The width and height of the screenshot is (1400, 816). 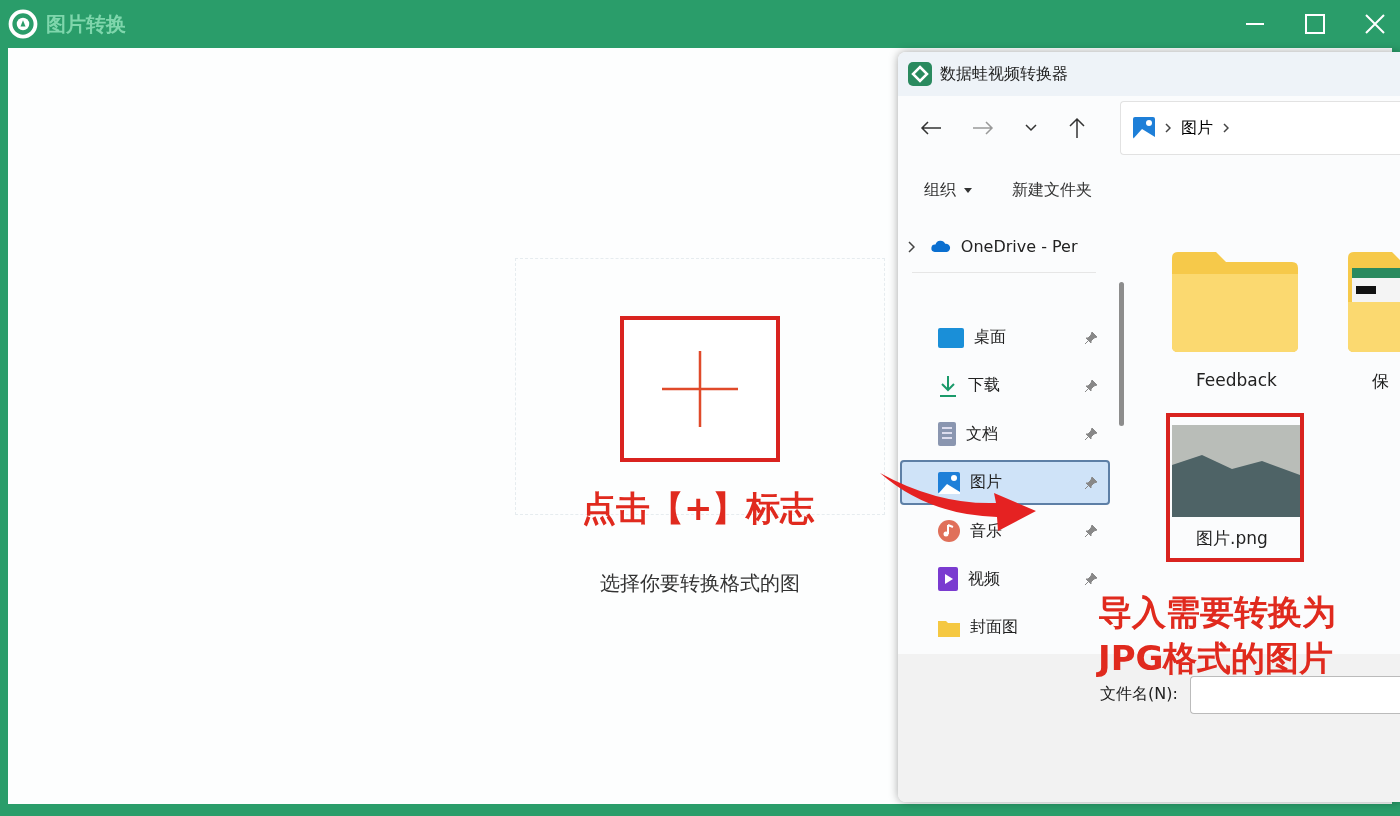 I want to click on chevron-icon, so click(x=912, y=247).